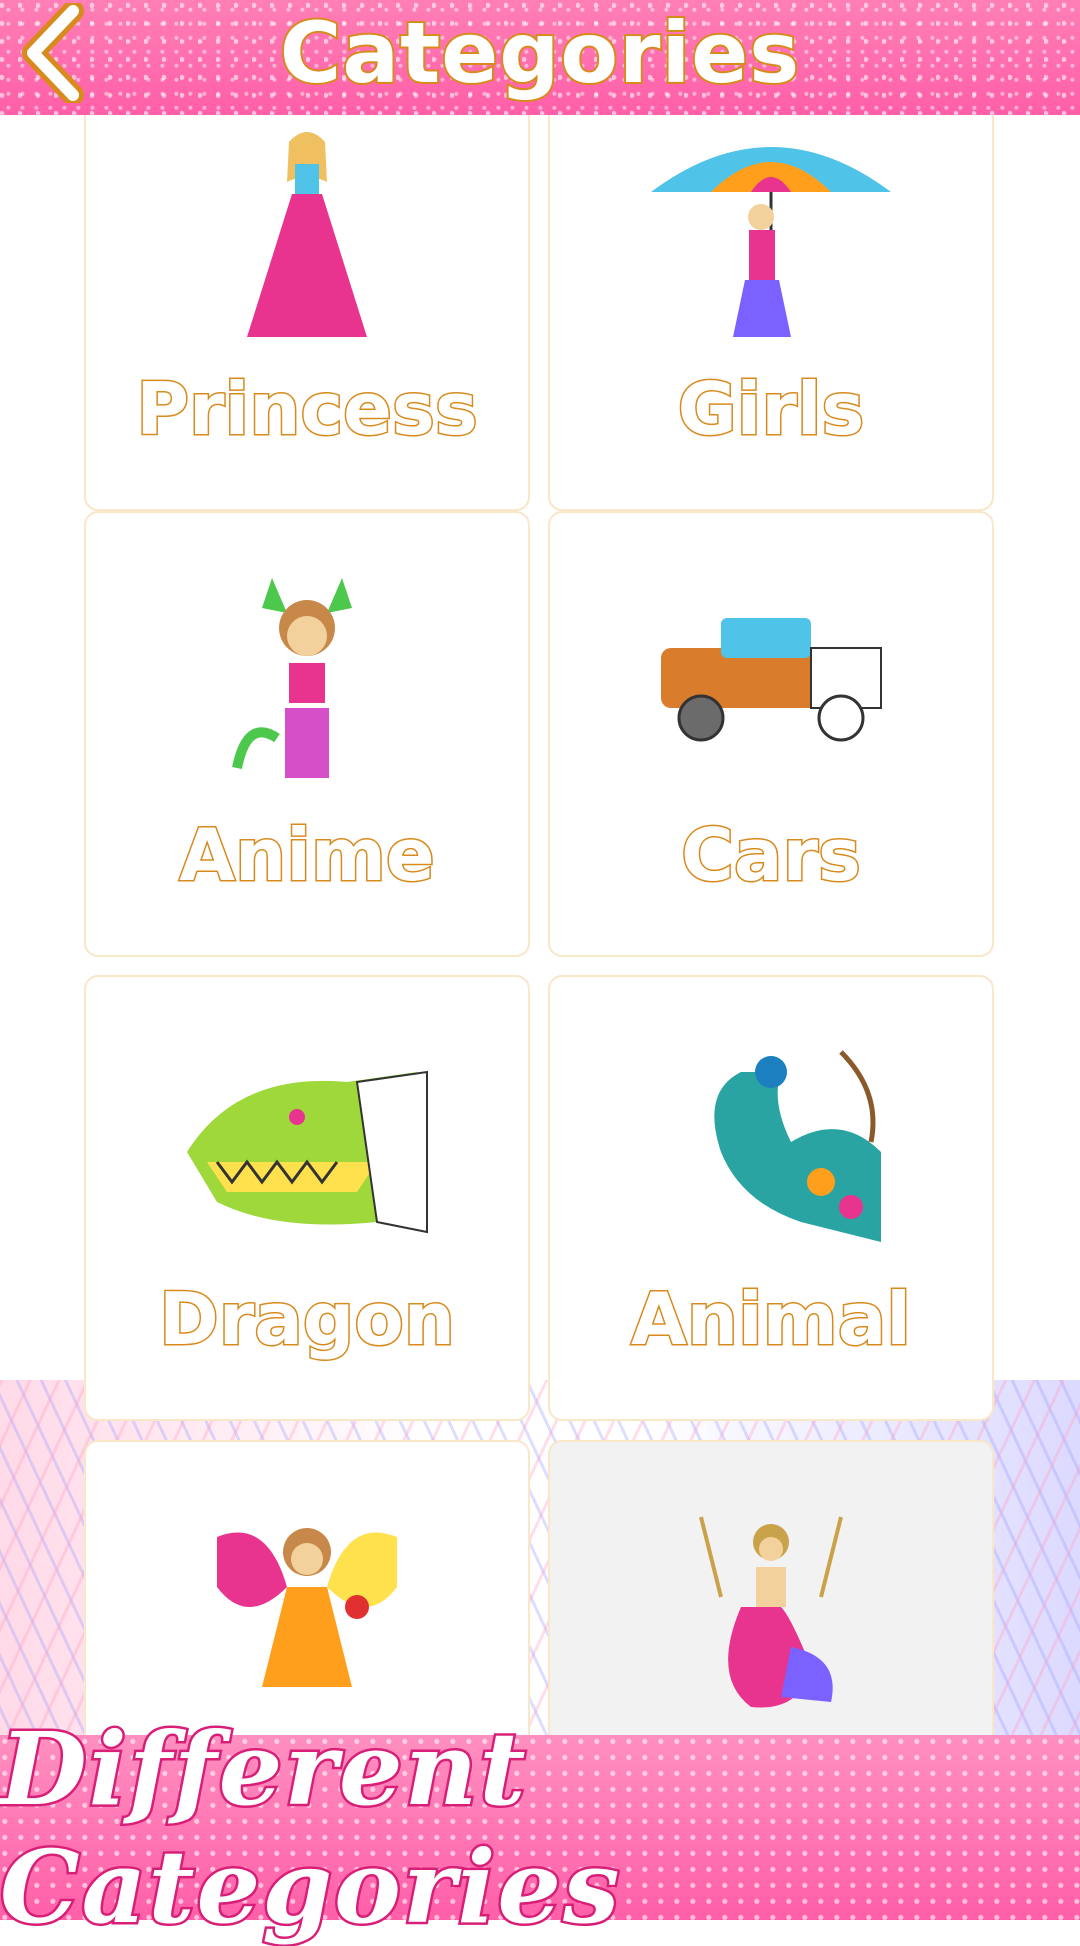 The height and width of the screenshot is (1946, 1080). I want to click on banner-text: Different Categories, so click(311, 1826).